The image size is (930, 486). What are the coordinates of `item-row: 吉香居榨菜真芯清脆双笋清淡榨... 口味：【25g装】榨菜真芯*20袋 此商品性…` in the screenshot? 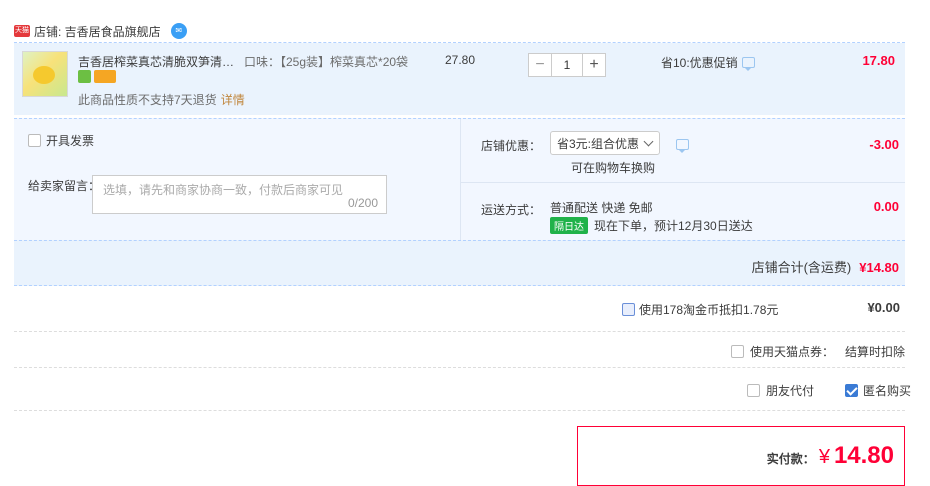 It's located at (459, 79).